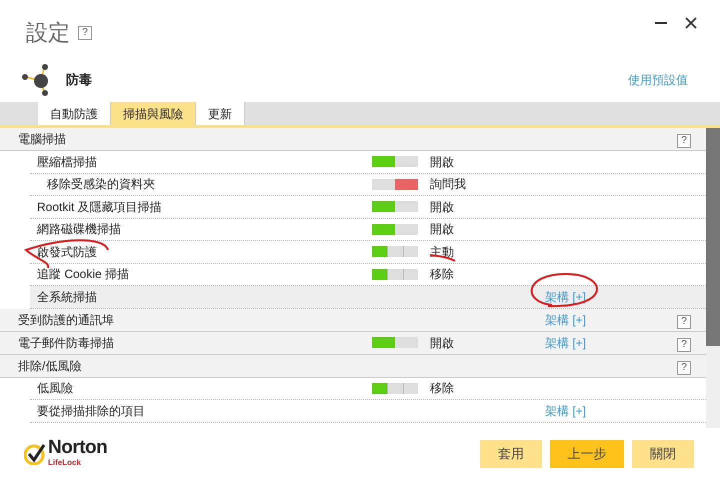 The height and width of the screenshot is (480, 720). What do you see at coordinates (368, 297) in the screenshot?
I see `selected-row: 全系統掃描 架構 [+]` at bounding box center [368, 297].